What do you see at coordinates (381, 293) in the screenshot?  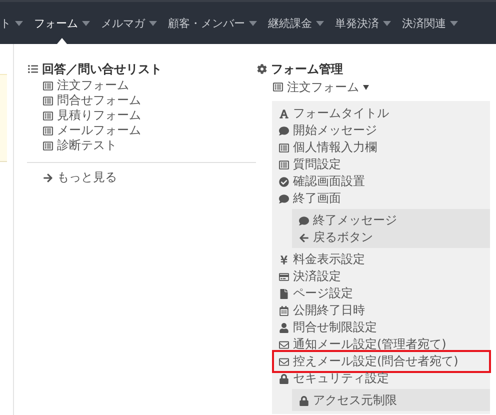 I see `menu-item: ページ設定` at bounding box center [381, 293].